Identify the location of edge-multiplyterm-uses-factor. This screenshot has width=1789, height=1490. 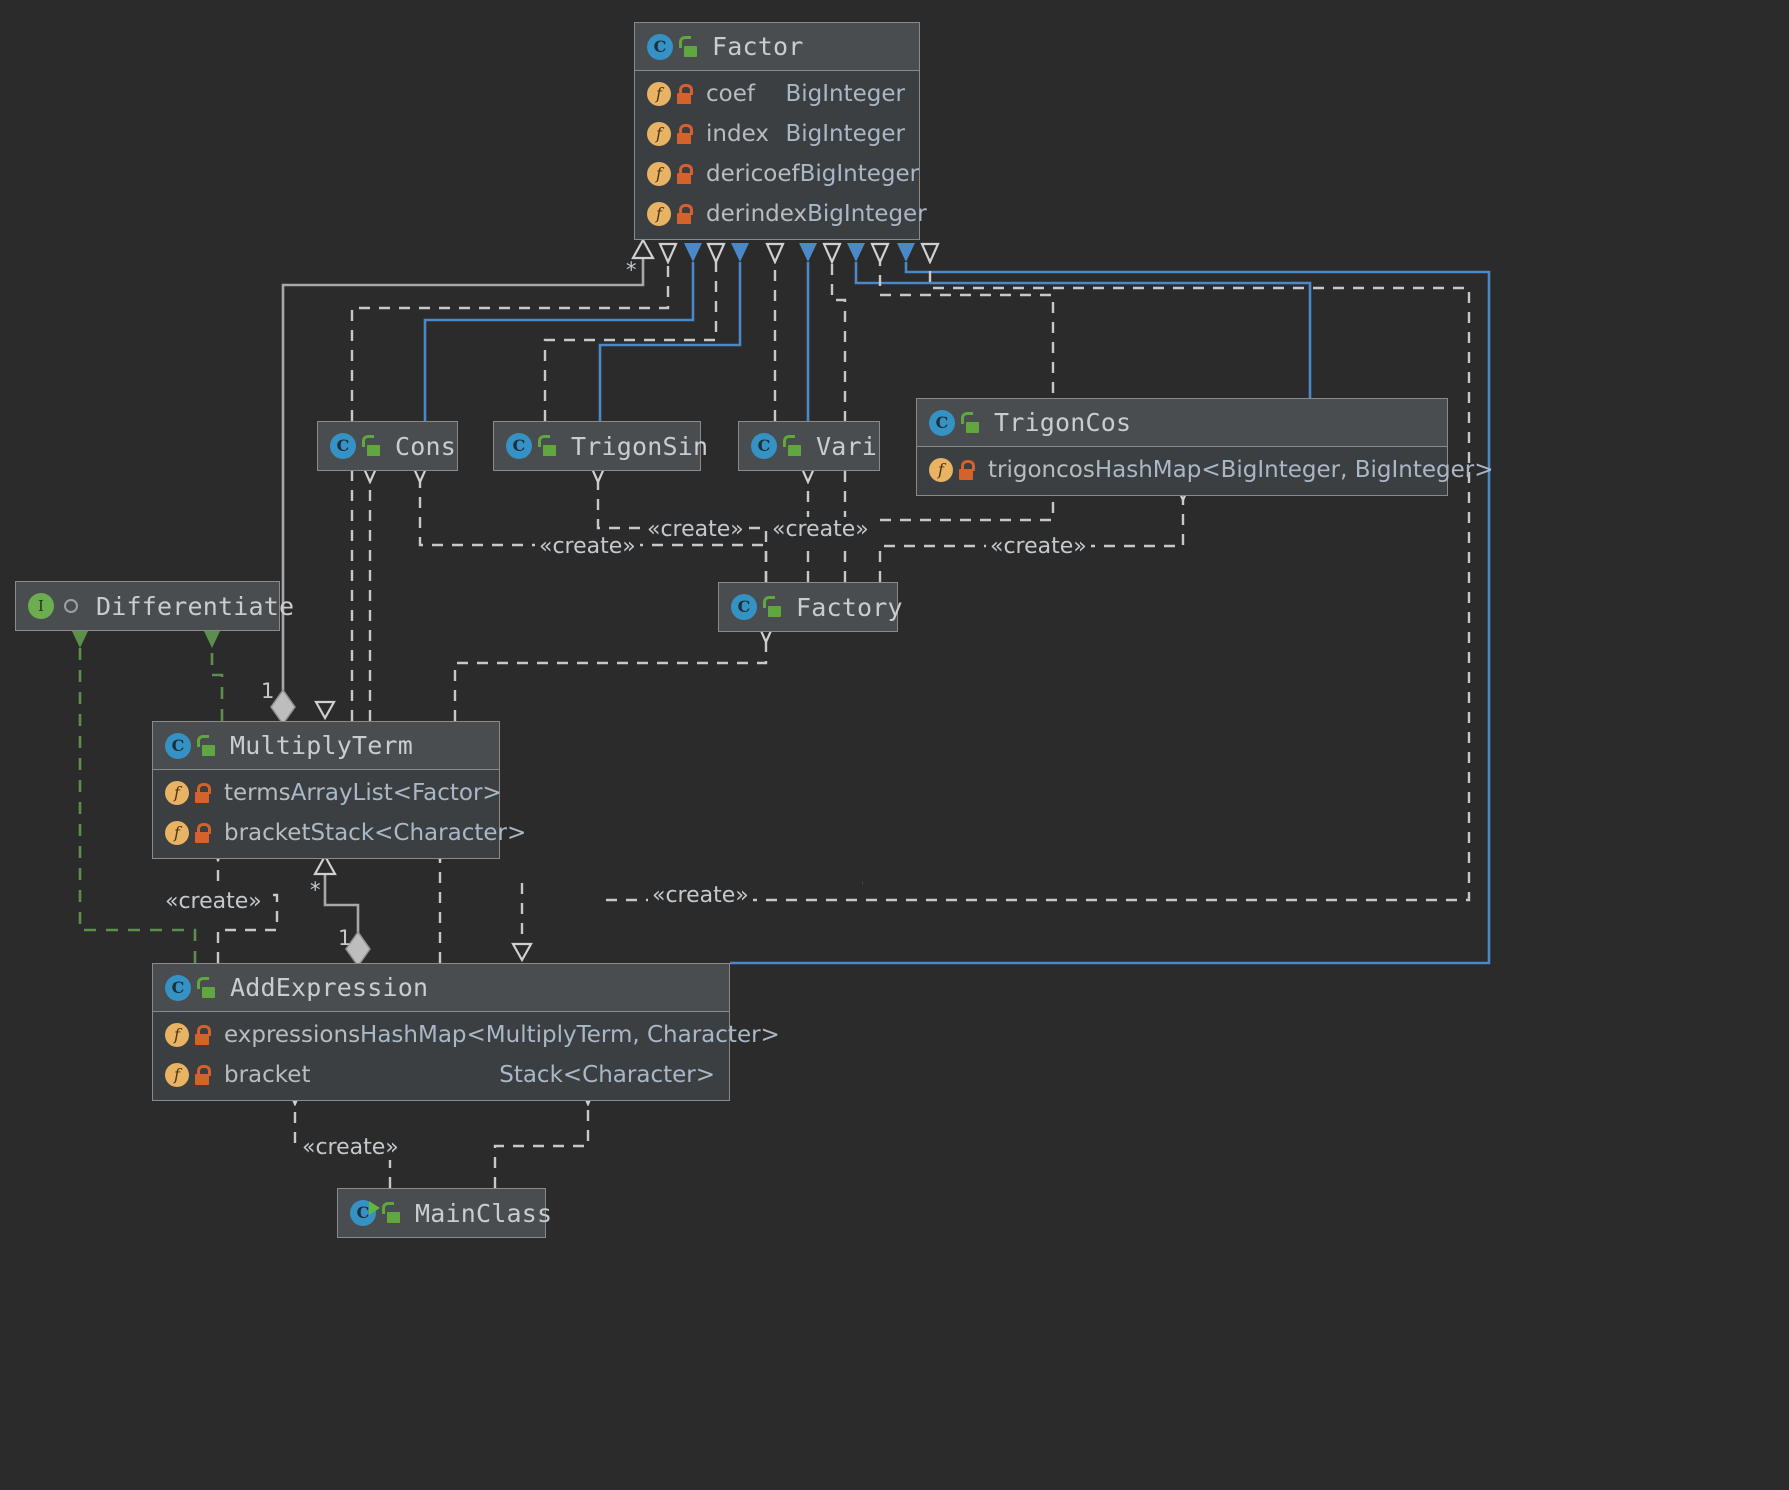
(509, 491).